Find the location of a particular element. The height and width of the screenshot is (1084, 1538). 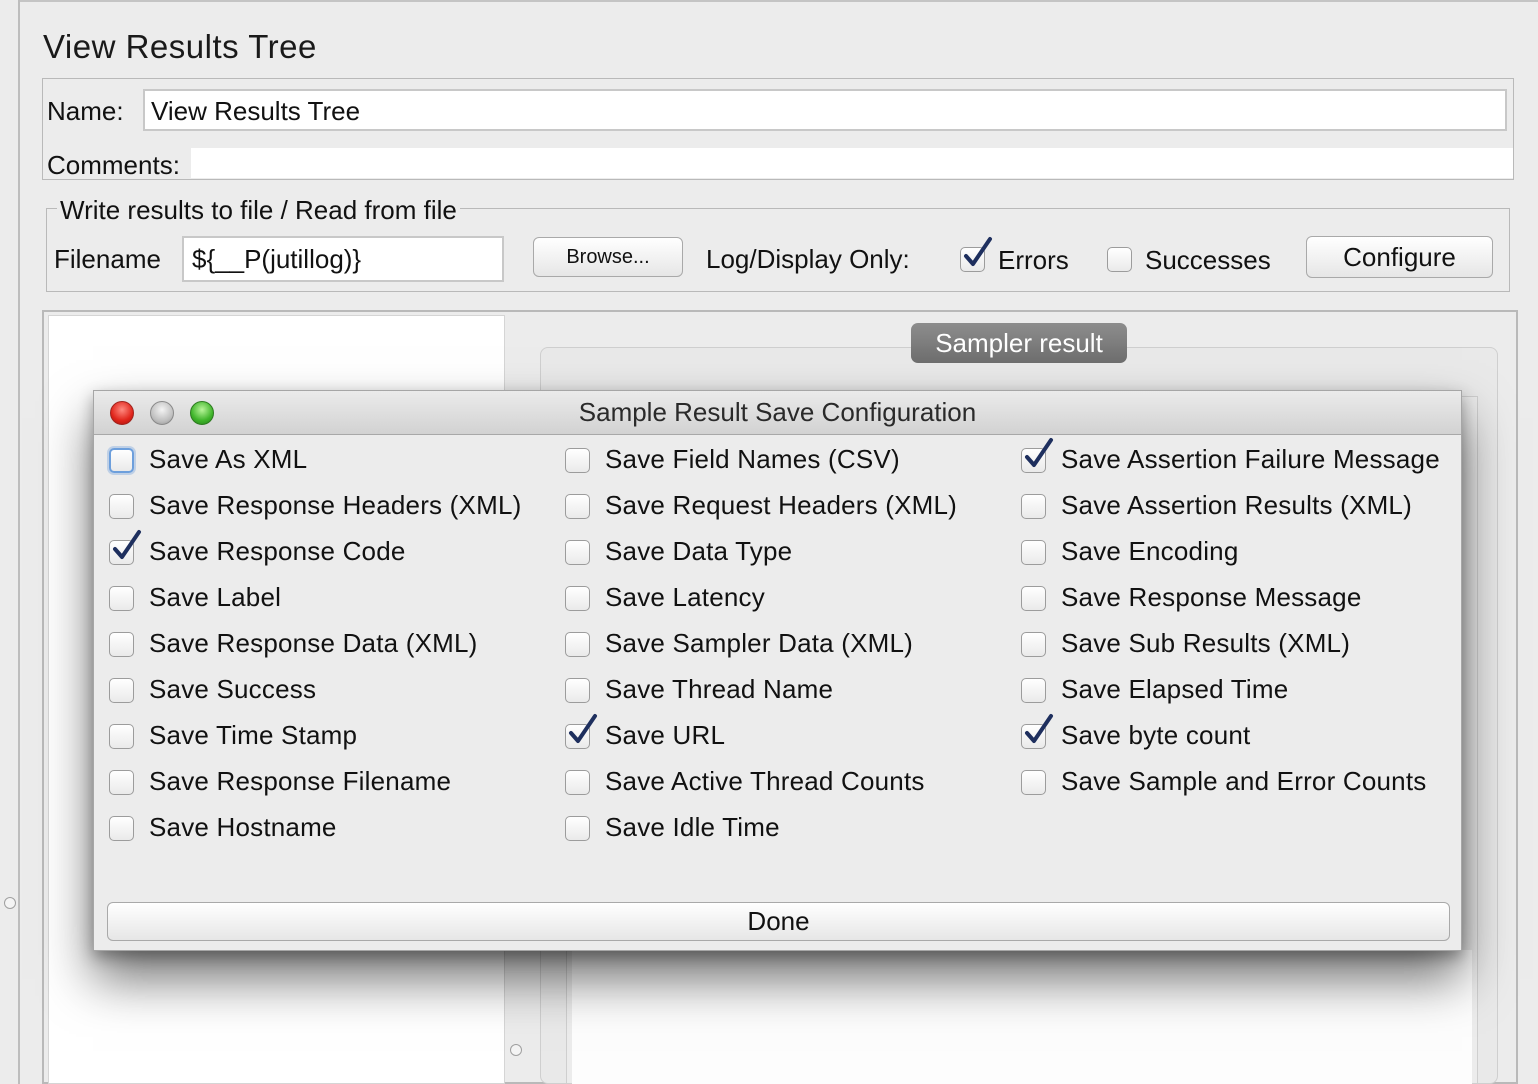

save-option-label: Save Response Data (XML) is located at coordinates (313, 643).